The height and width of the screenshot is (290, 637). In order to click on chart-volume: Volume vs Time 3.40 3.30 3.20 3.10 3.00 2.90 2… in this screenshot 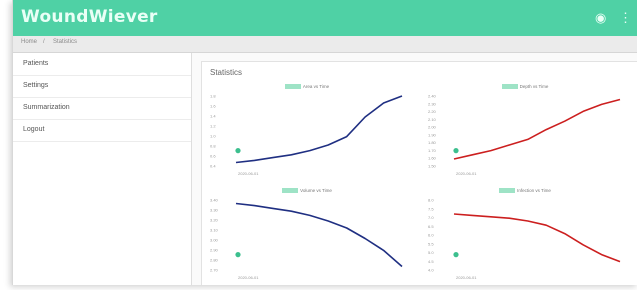, I will do `click(312, 236)`.